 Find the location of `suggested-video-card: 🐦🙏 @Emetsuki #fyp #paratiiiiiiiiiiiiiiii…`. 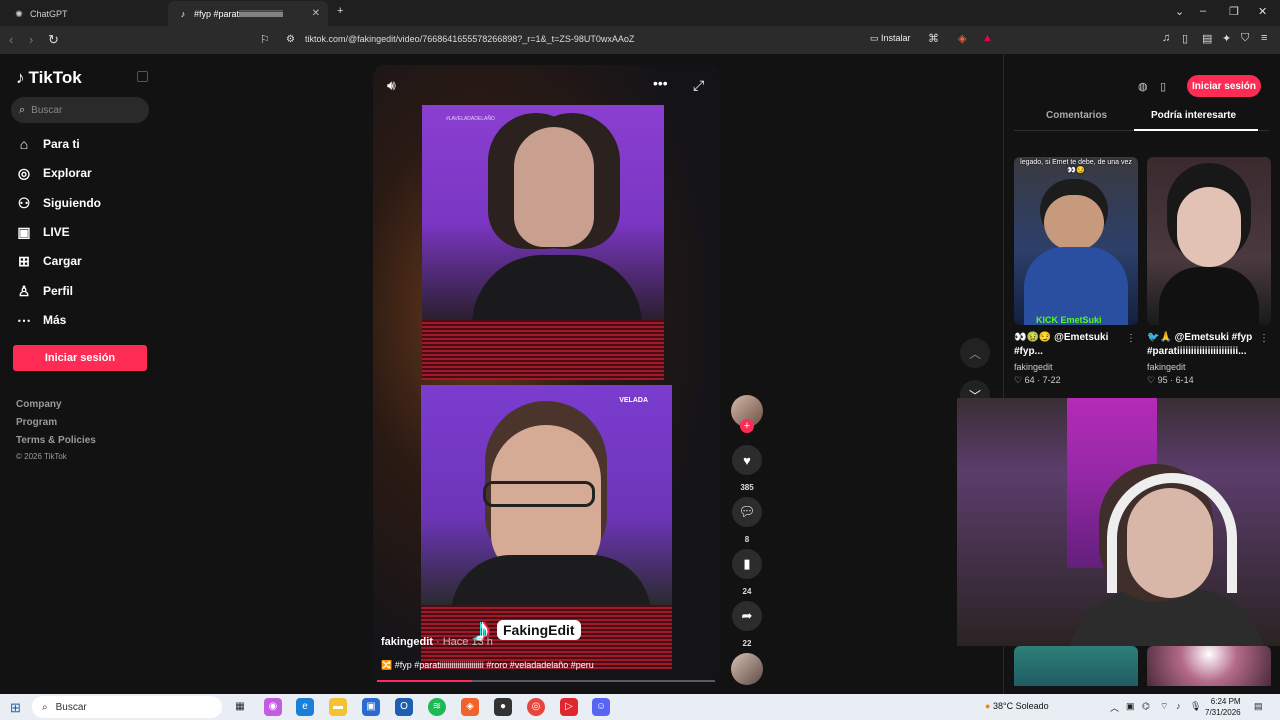

suggested-video-card: 🐦🙏 @Emetsuki #fyp #paratiiiiiiiiiiiiiiii… is located at coordinates (1209, 271).